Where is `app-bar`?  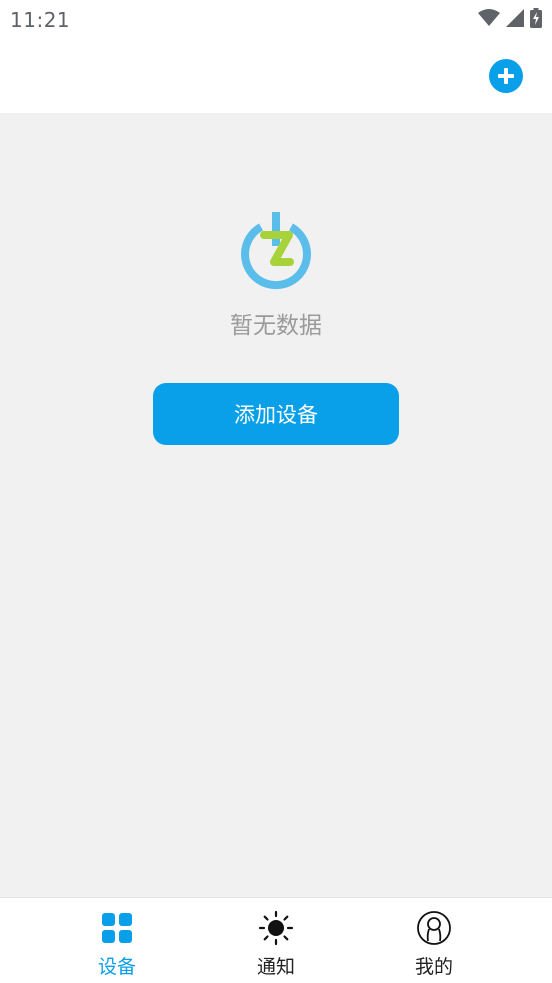
app-bar is located at coordinates (276, 75).